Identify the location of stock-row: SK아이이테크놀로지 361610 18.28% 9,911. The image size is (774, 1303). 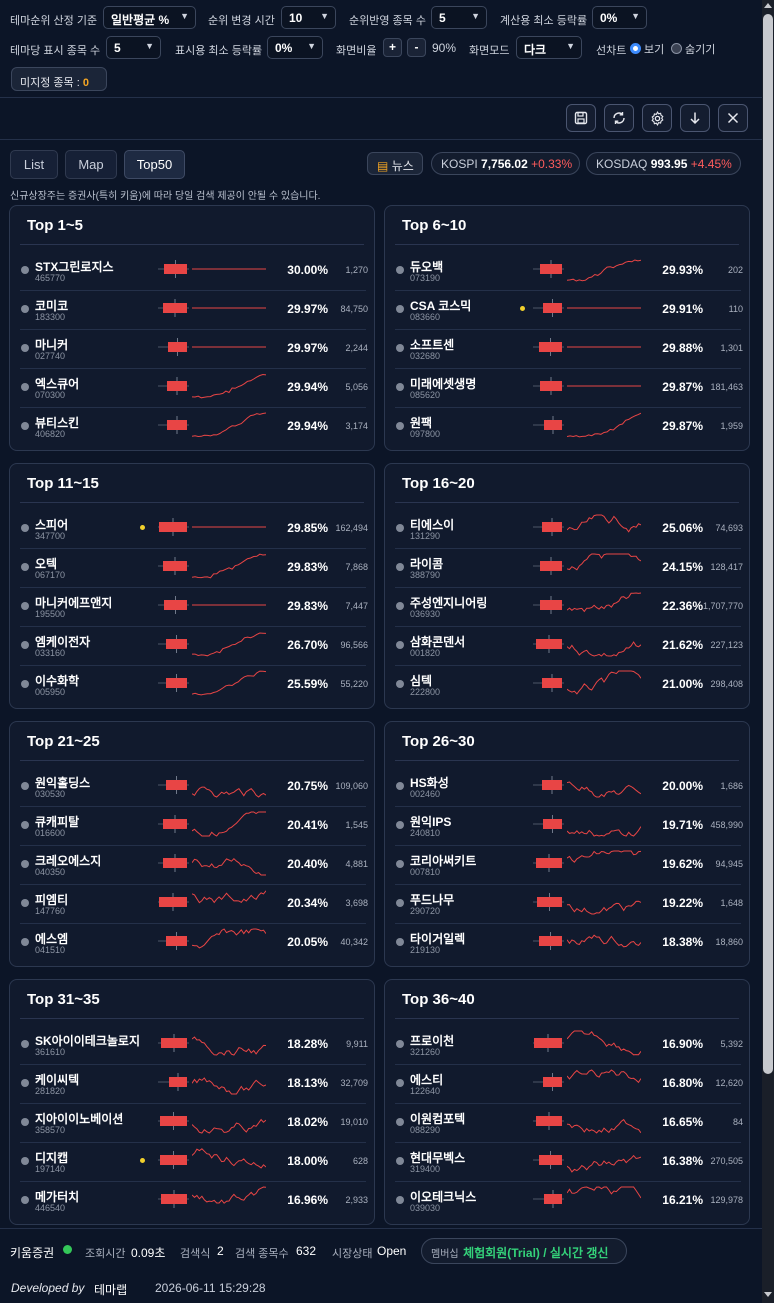
(194, 1045).